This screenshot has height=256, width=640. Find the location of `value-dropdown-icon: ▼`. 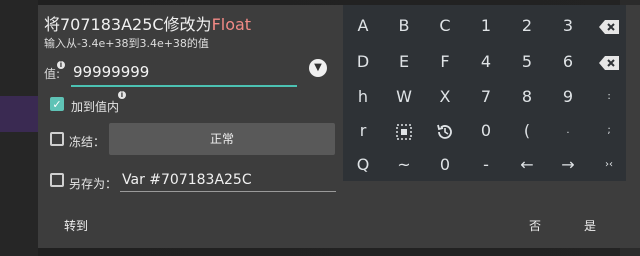

value-dropdown-icon: ▼ is located at coordinates (318, 68).